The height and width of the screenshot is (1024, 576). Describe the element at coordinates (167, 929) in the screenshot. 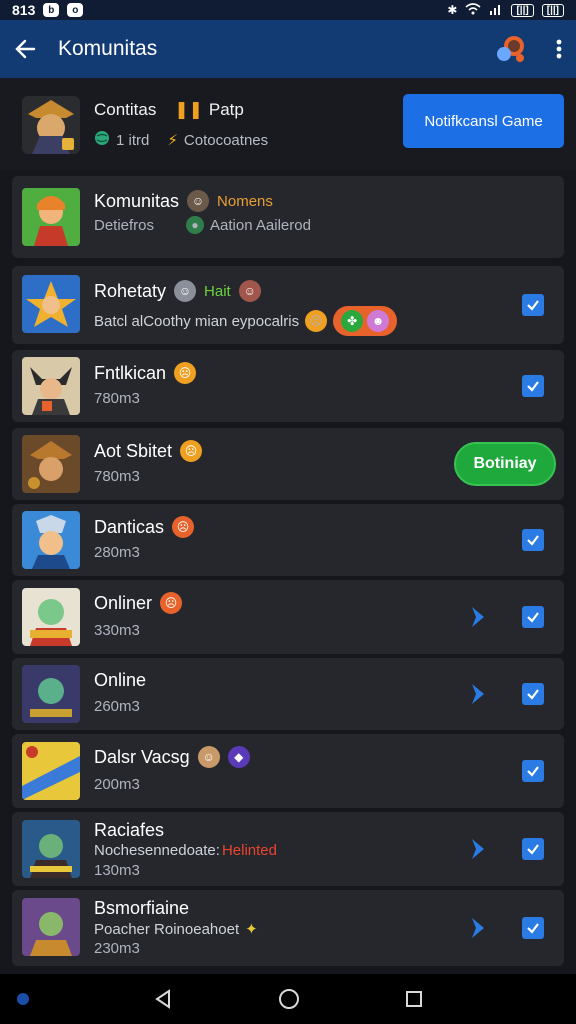

I see `item-subtitle: Poacher Roinoeahoet` at that location.